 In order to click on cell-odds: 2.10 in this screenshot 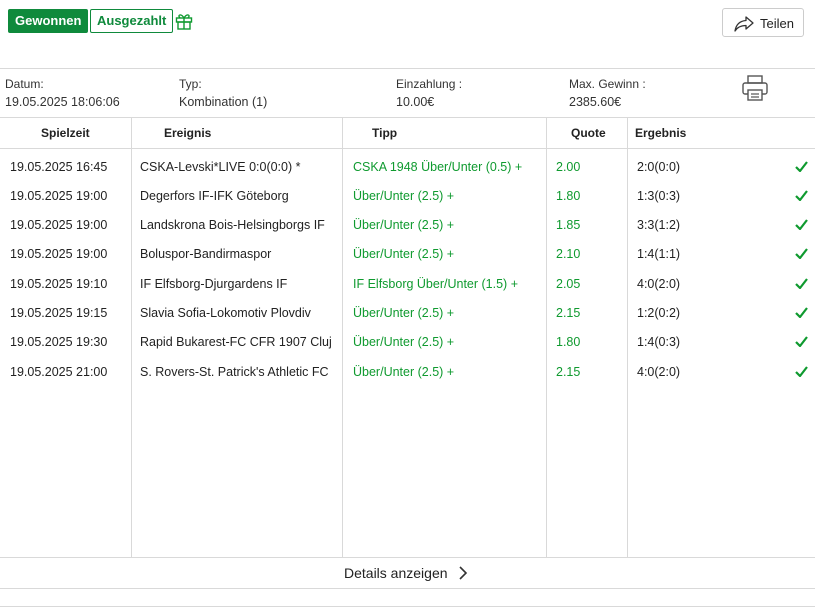, I will do `click(568, 254)`.